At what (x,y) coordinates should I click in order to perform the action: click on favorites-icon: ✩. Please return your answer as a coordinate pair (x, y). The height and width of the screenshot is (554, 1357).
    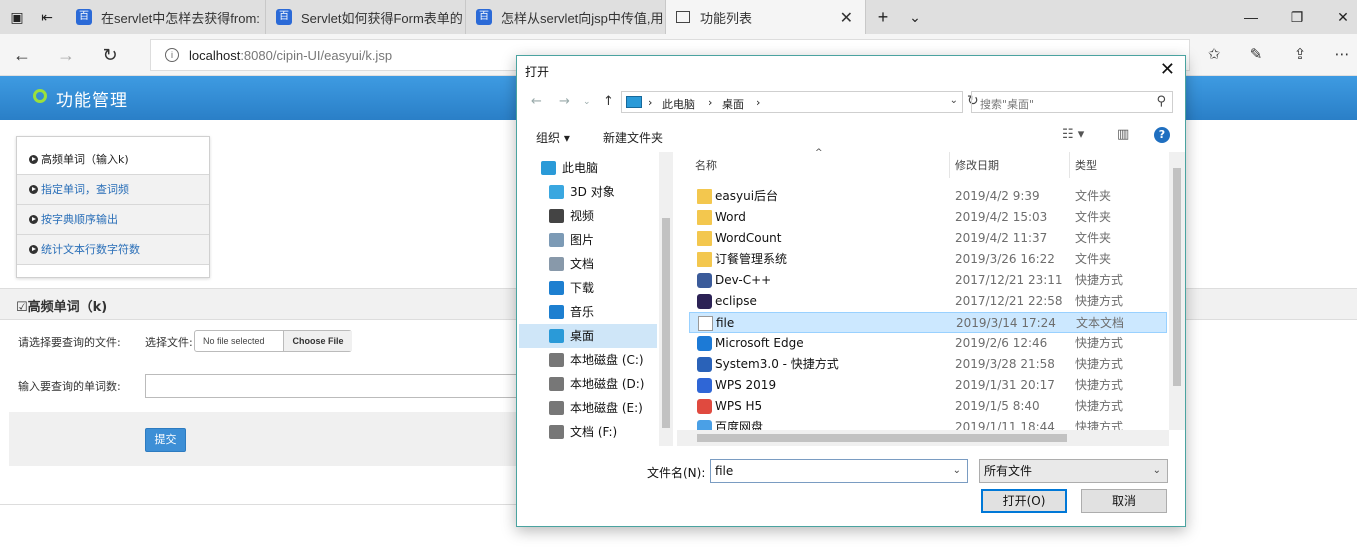
    Looking at the image, I should click on (1214, 55).